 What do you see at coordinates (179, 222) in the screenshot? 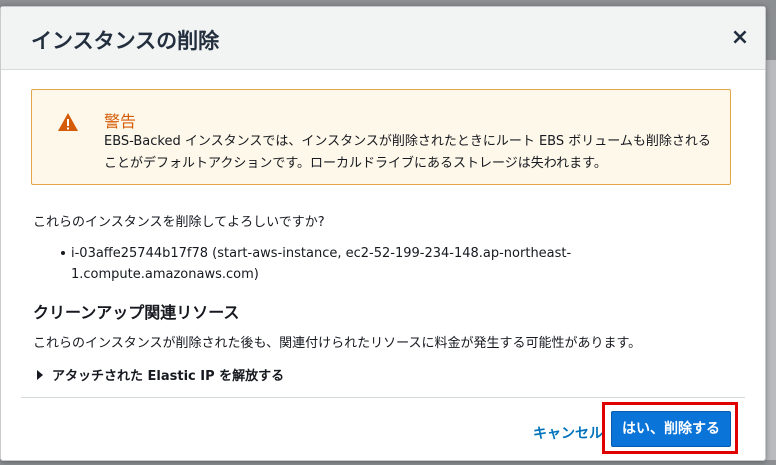
I see `confirm-question: これらのインスタンスを削除してよろしいですか?` at bounding box center [179, 222].